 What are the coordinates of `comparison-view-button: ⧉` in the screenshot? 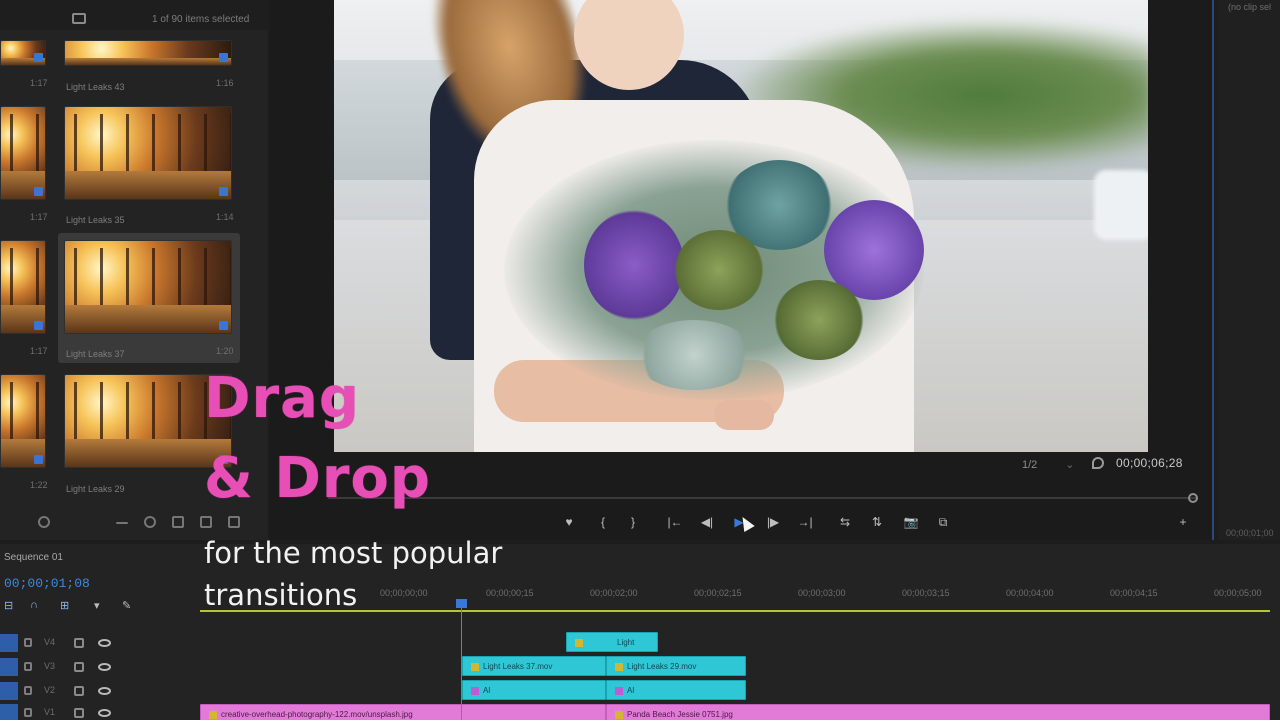 It's located at (943, 522).